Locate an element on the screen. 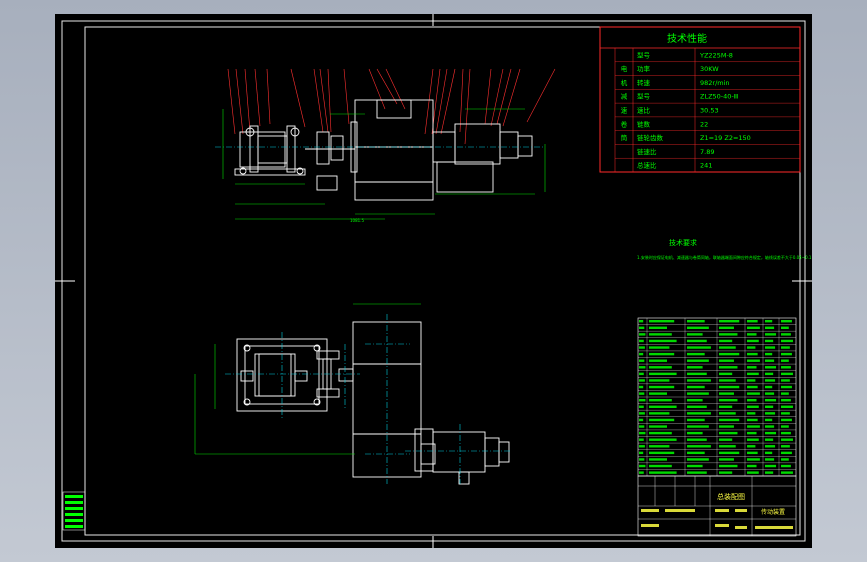  tech-row-key: 链速比 is located at coordinates (647, 151).